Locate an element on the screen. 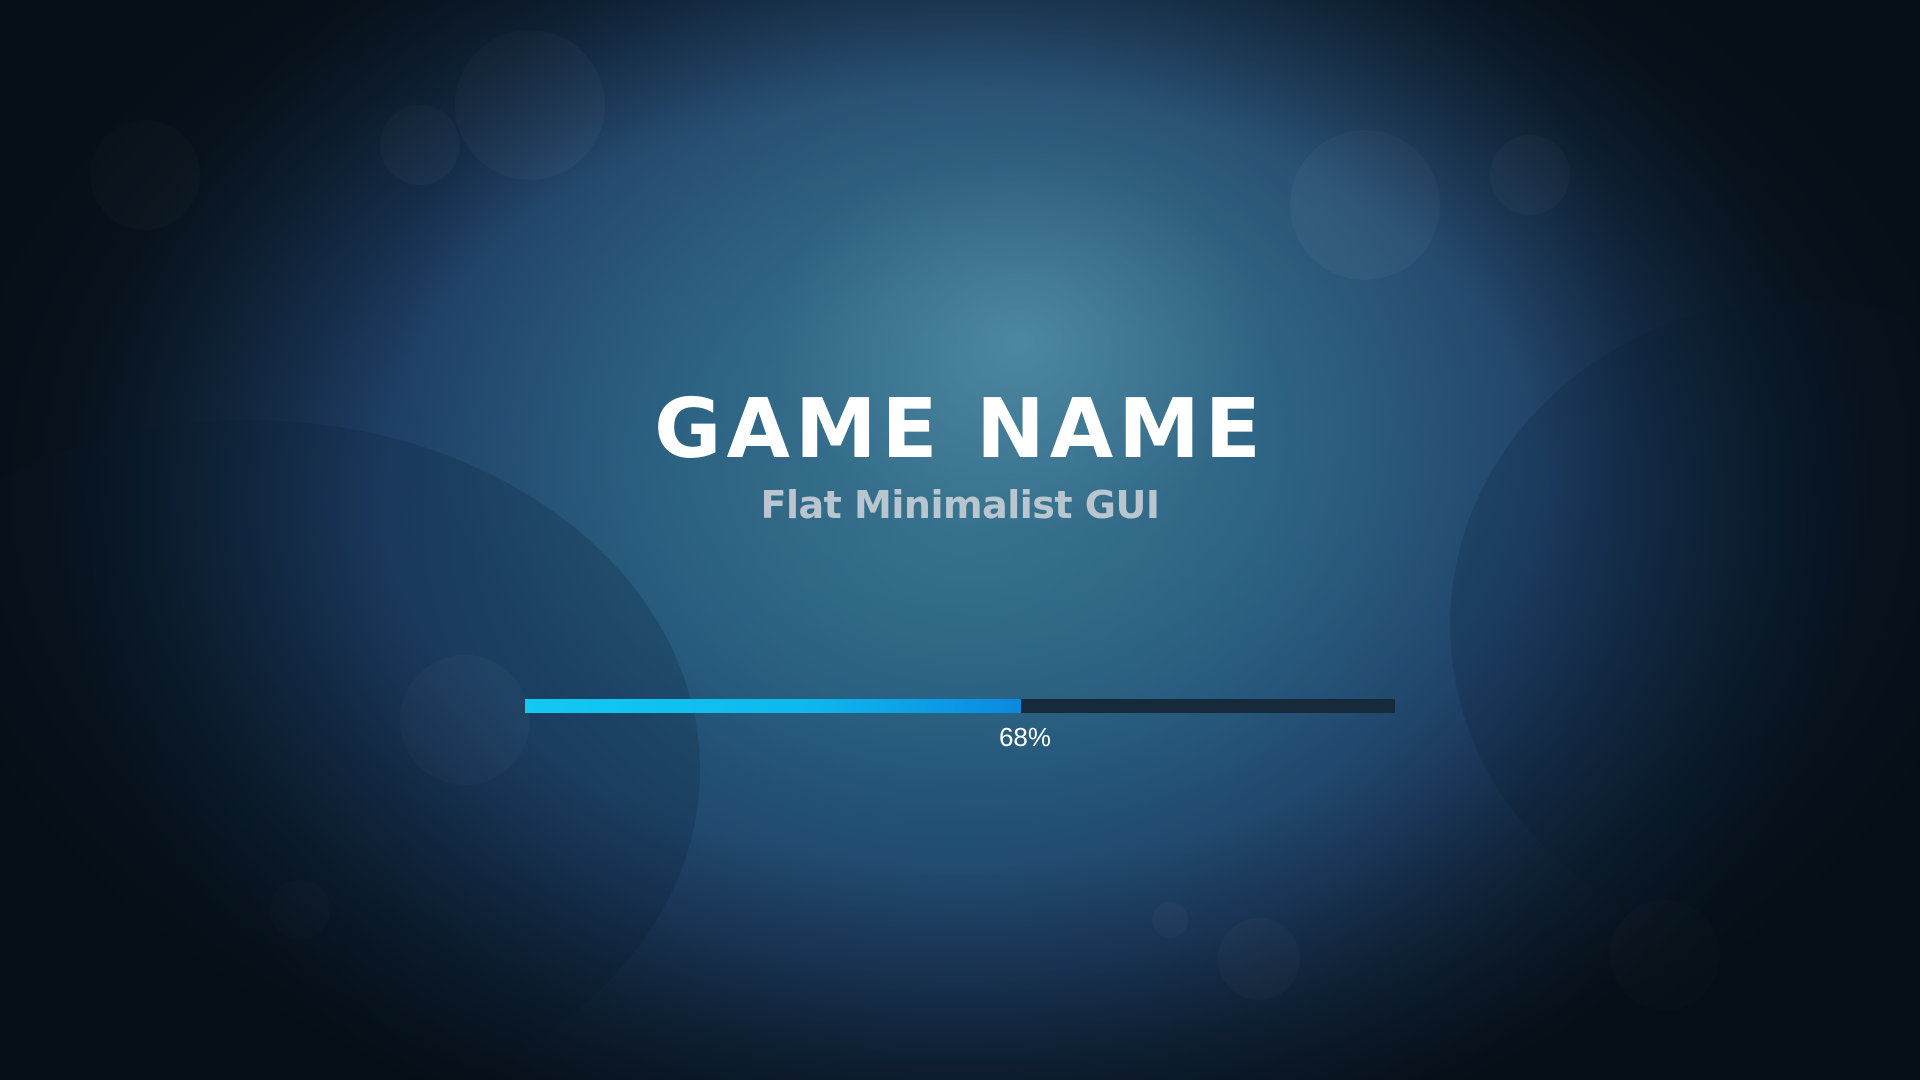  loading-progress-bar is located at coordinates (960, 706).